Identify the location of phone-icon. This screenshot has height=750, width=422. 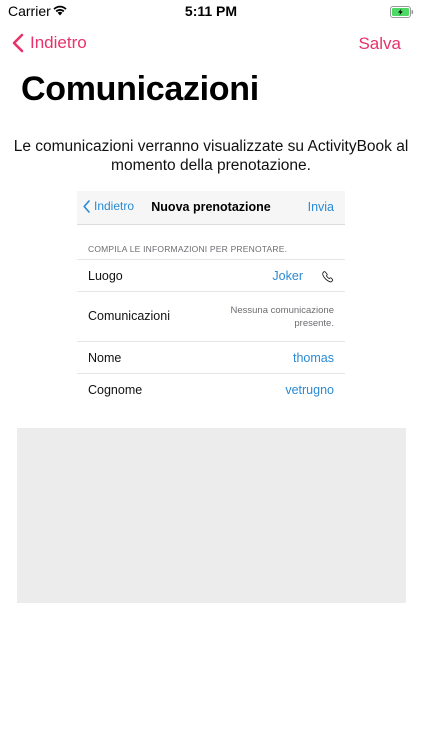
(328, 277).